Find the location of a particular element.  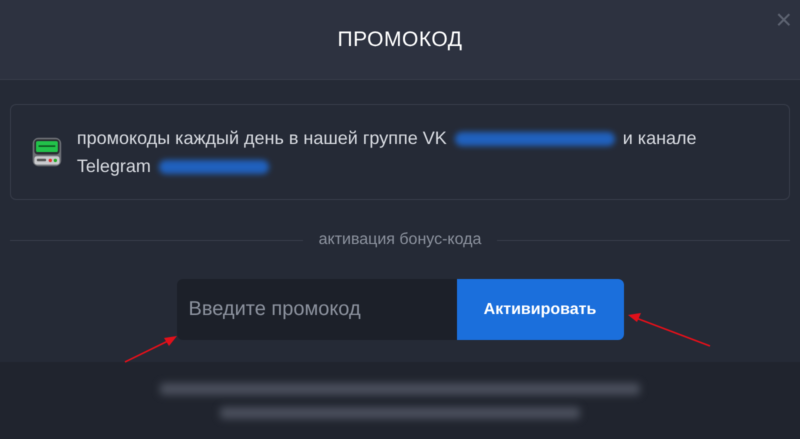

annotation-arrow is located at coordinates (150, 349).